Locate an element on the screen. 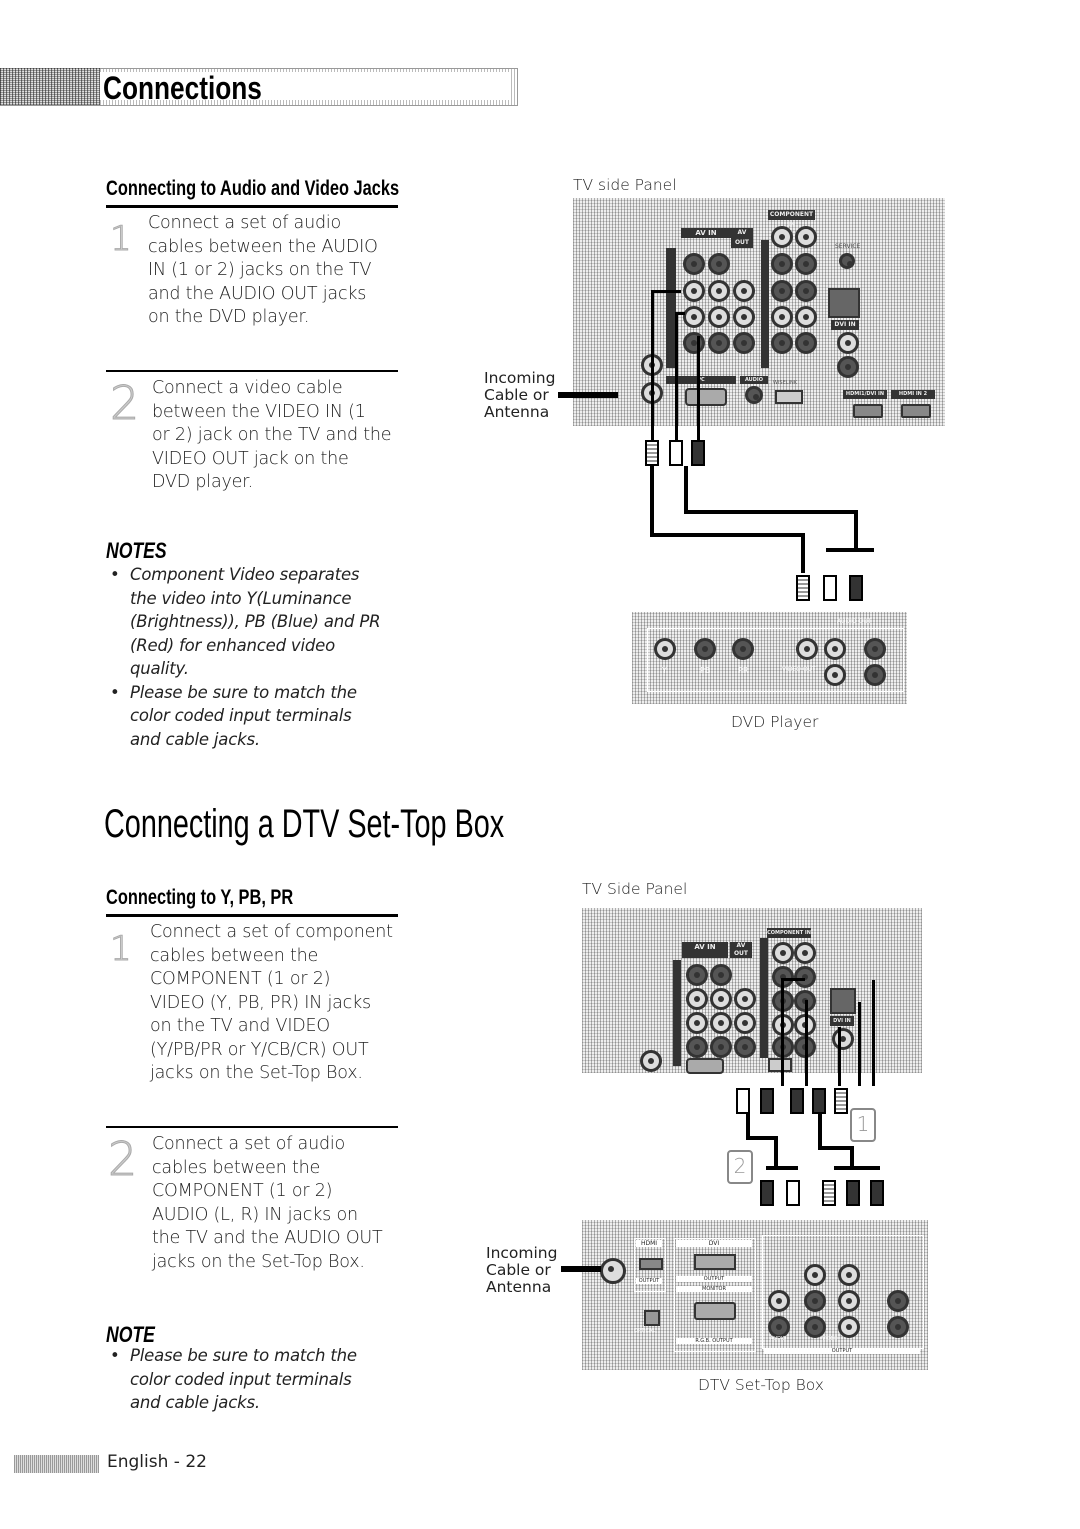 This screenshot has width=1080, height=1529. section-title-dtv: Connecting a DTV Set-Top Box is located at coordinates (304, 824).